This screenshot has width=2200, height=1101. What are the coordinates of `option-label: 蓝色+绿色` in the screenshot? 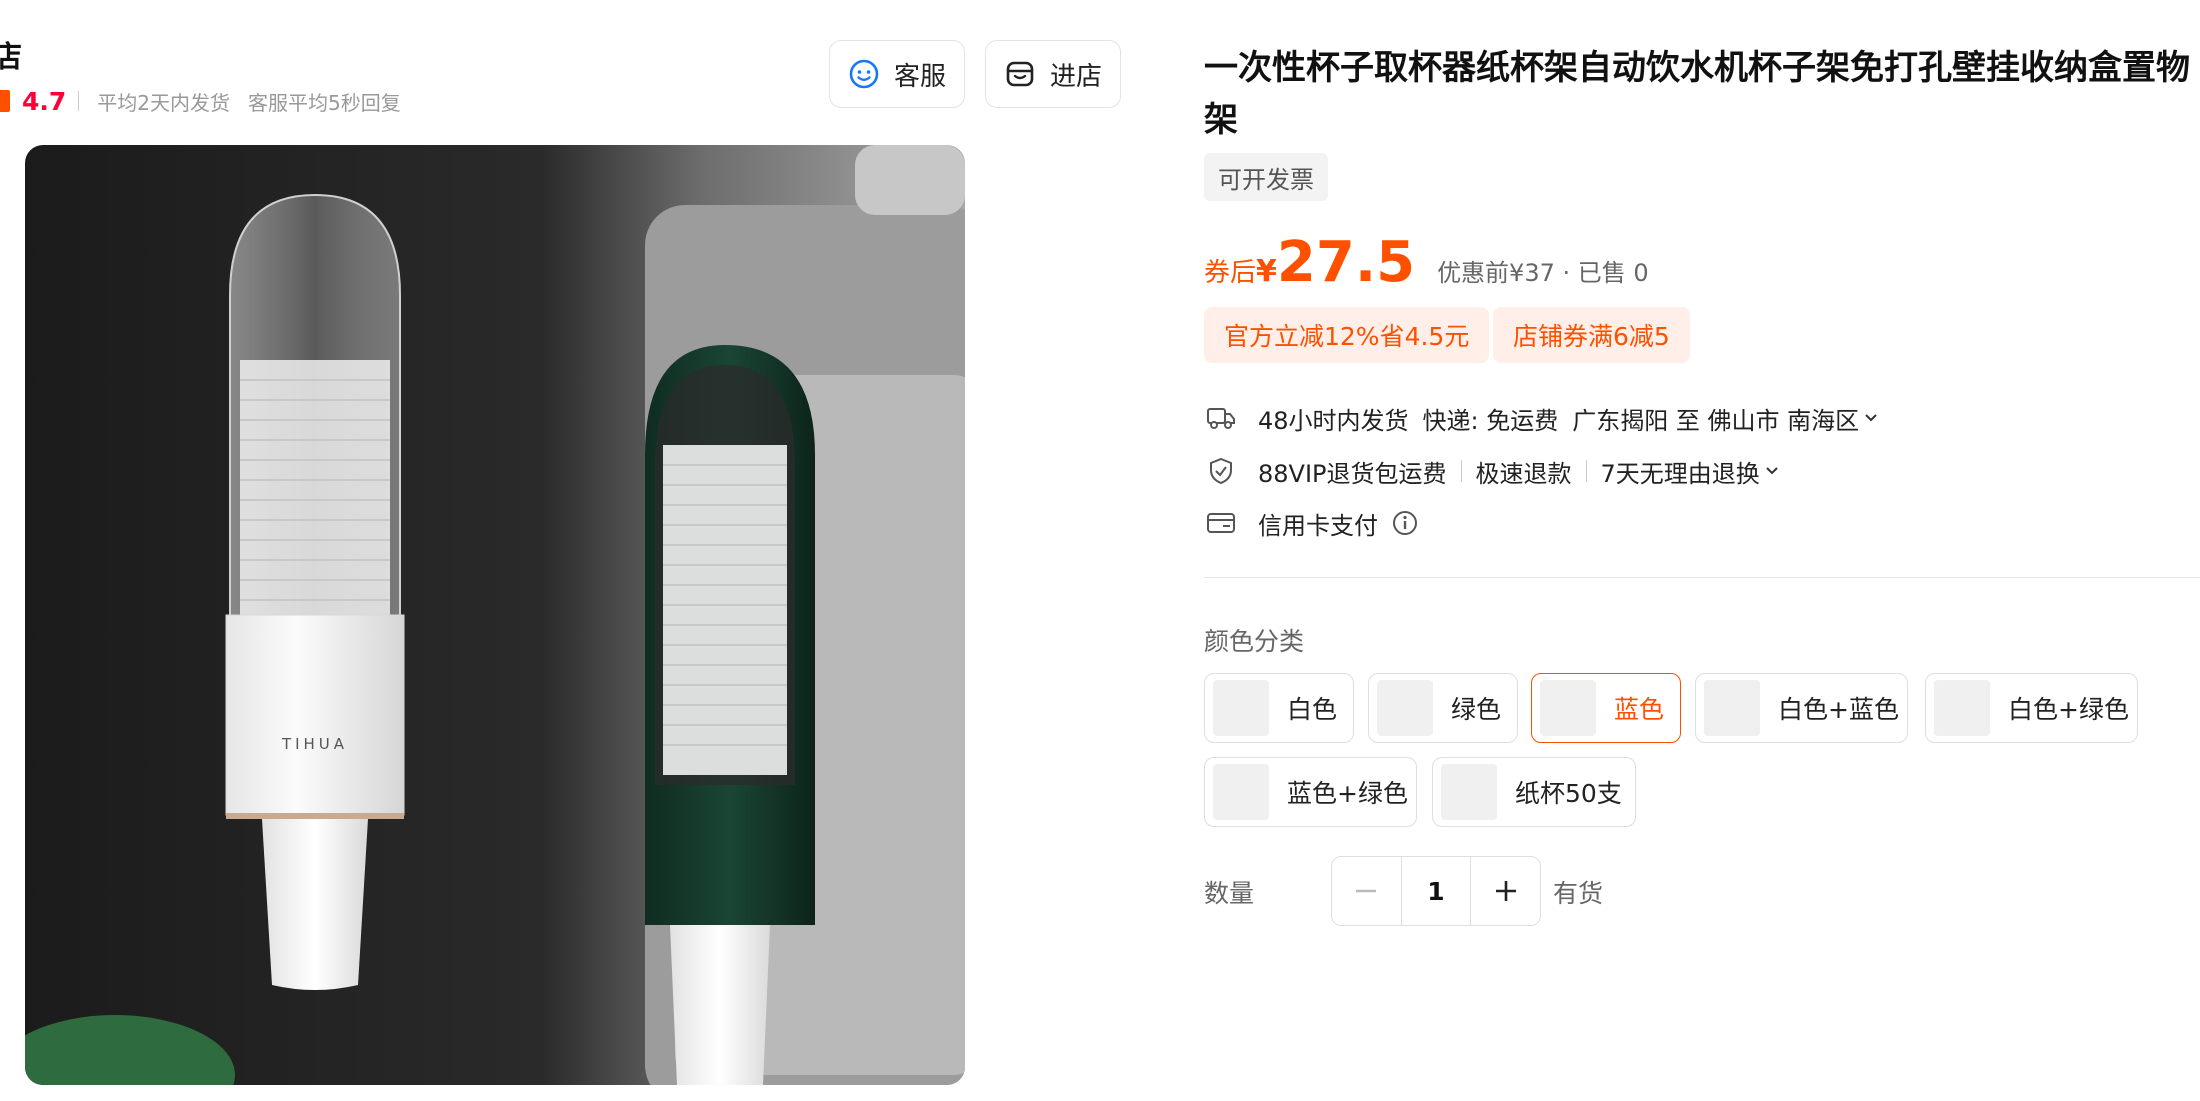 It's located at (1347, 793).